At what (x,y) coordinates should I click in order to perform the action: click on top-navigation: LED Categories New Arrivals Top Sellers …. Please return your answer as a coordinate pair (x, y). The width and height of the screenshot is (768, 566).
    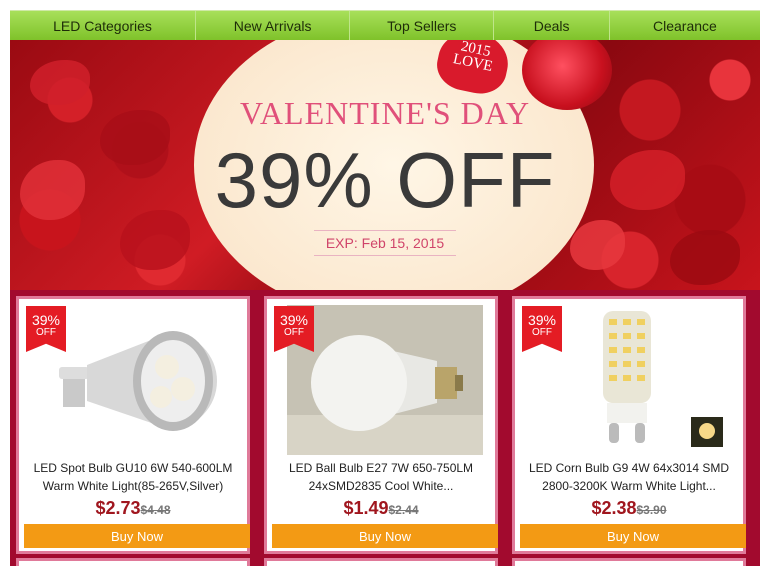
    Looking at the image, I should click on (385, 25).